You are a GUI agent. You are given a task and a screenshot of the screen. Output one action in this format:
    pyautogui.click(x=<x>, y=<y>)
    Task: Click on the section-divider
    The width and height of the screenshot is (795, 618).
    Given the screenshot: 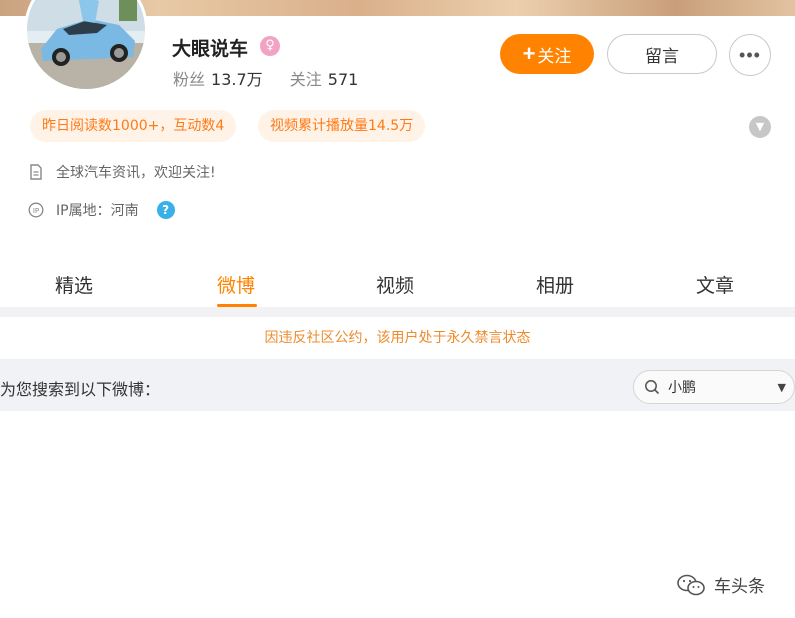 What is the action you would take?
    pyautogui.click(x=397, y=312)
    